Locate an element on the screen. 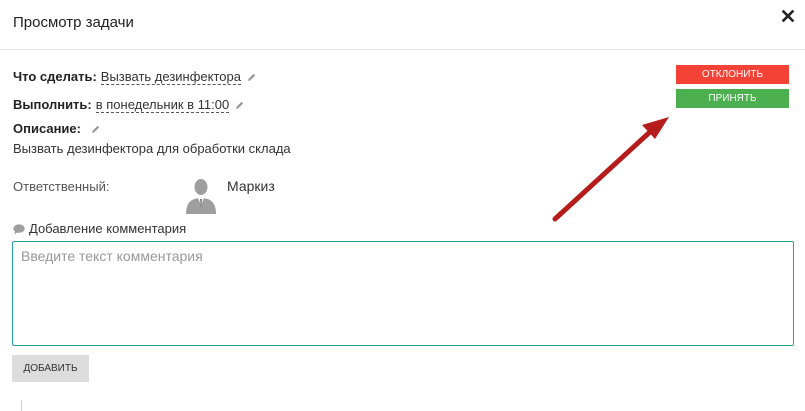 This screenshot has height=411, width=805. task-due-value: в понедельник в 11:00 is located at coordinates (162, 105).